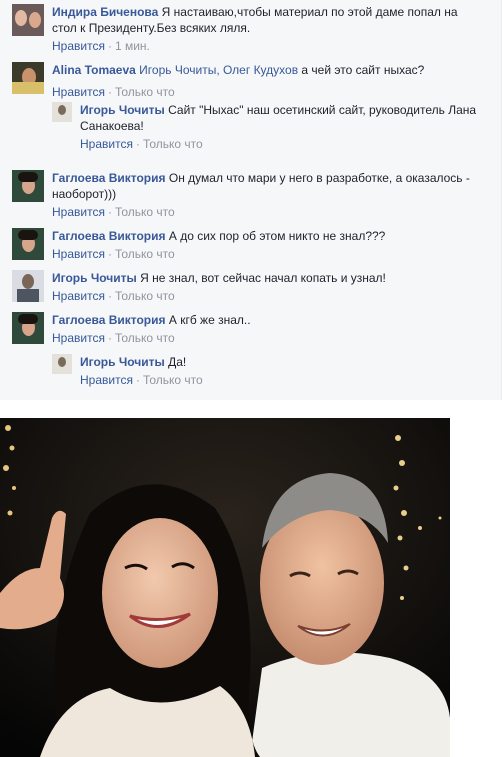  What do you see at coordinates (209, 320) in the screenshot?
I see `comment-text: А кгб же знал..` at bounding box center [209, 320].